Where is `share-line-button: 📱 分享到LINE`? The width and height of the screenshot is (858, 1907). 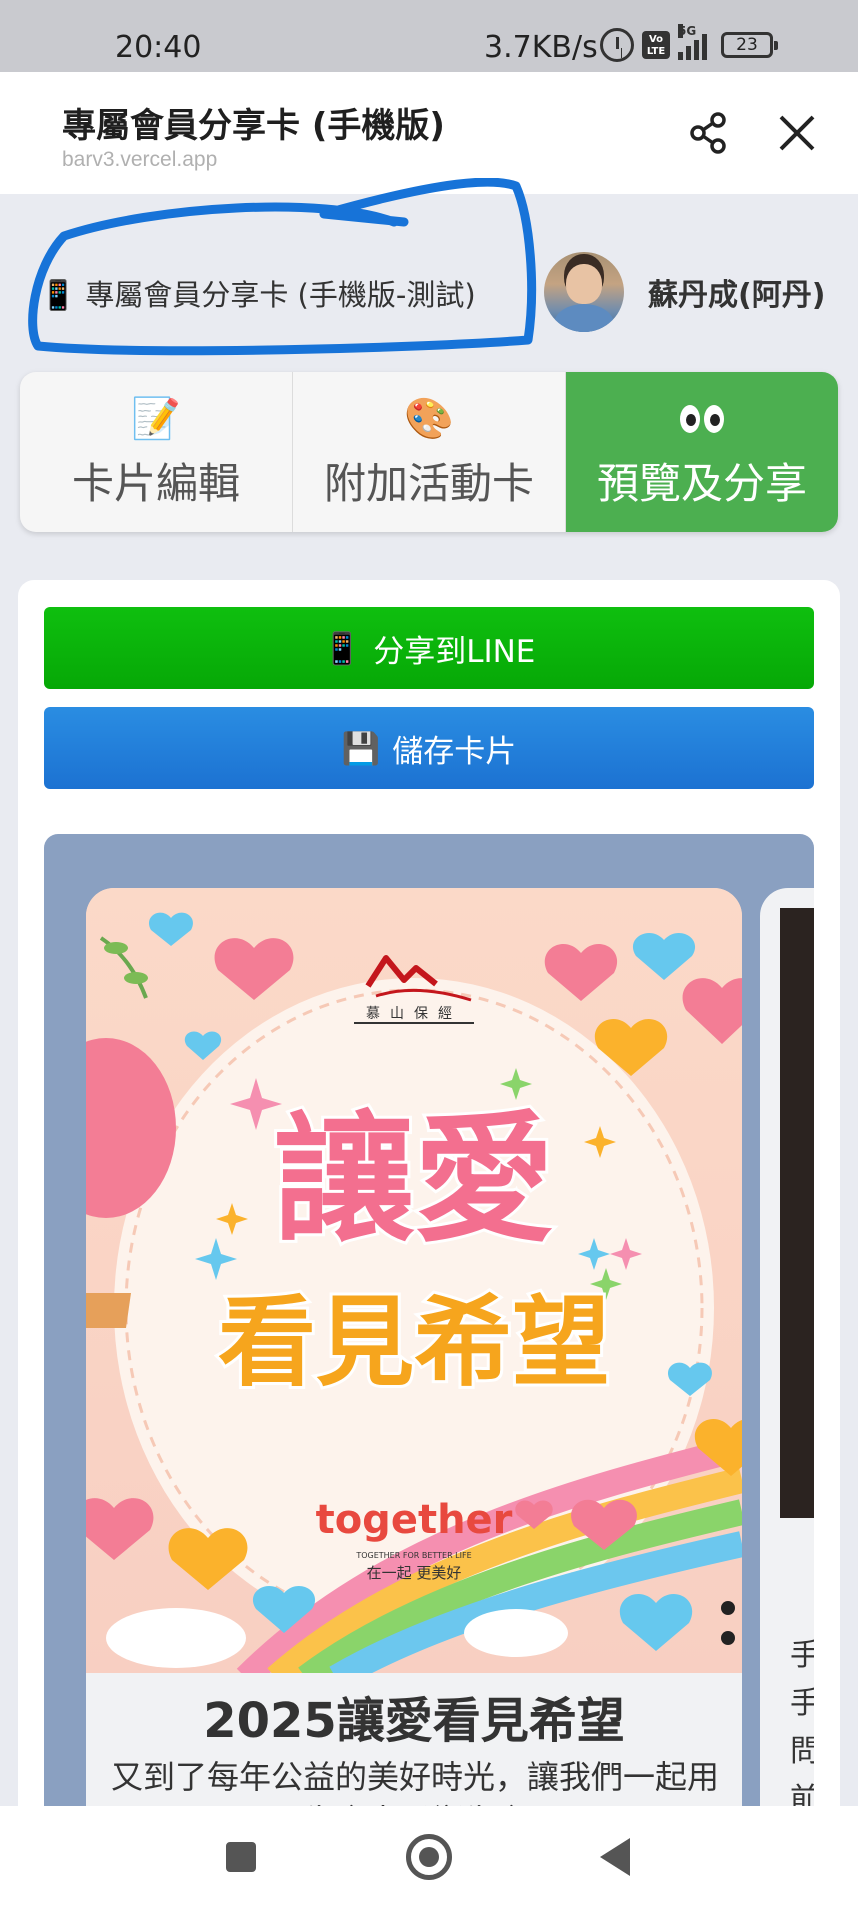 share-line-button: 📱 分享到LINE is located at coordinates (429, 648).